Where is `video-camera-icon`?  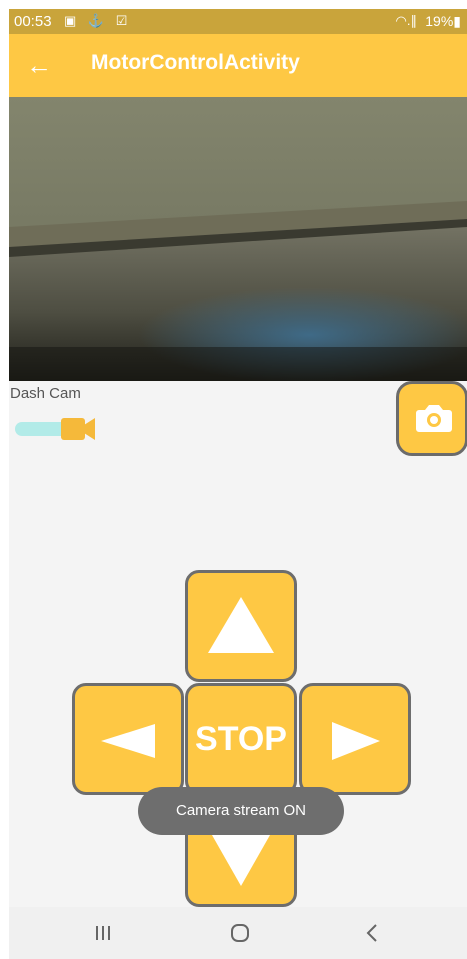 video-camera-icon is located at coordinates (78, 429).